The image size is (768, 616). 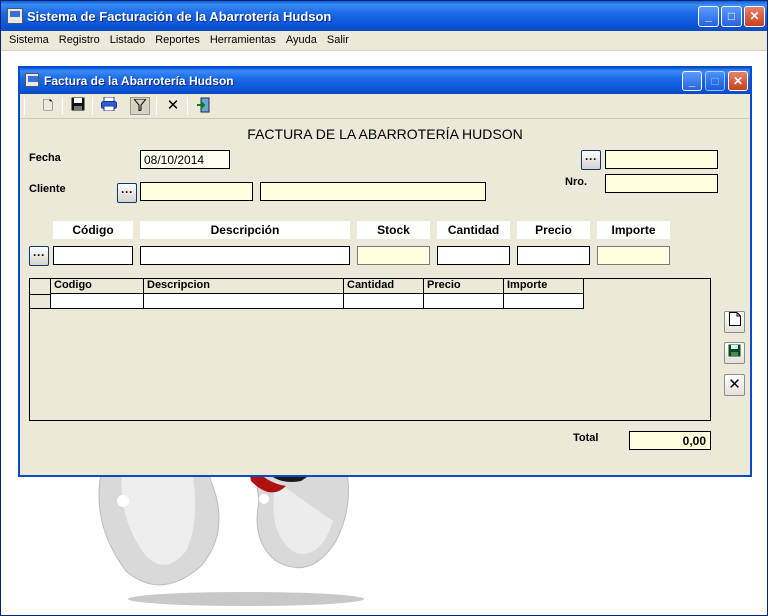 I want to click on menu-herramientas: Herramientas, so click(x=243, y=38).